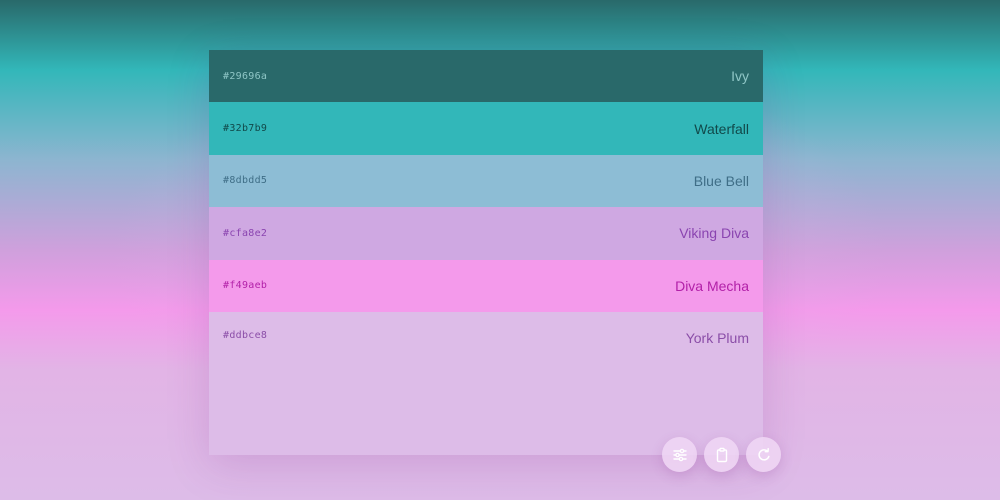 Image resolution: width=1000 pixels, height=500 pixels. Describe the element at coordinates (245, 180) in the screenshot. I see `swatch-hex: #8dbdd5` at that location.